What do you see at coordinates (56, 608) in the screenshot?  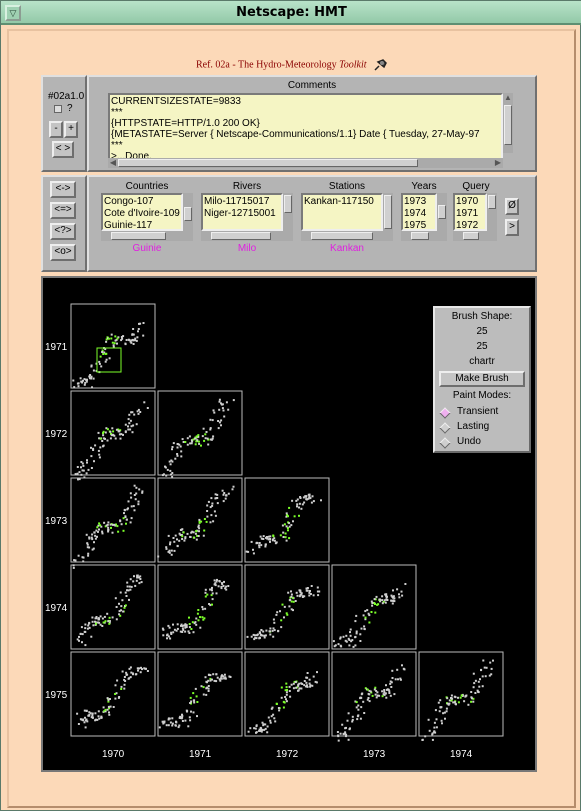 I see `row-label: 1974` at bounding box center [56, 608].